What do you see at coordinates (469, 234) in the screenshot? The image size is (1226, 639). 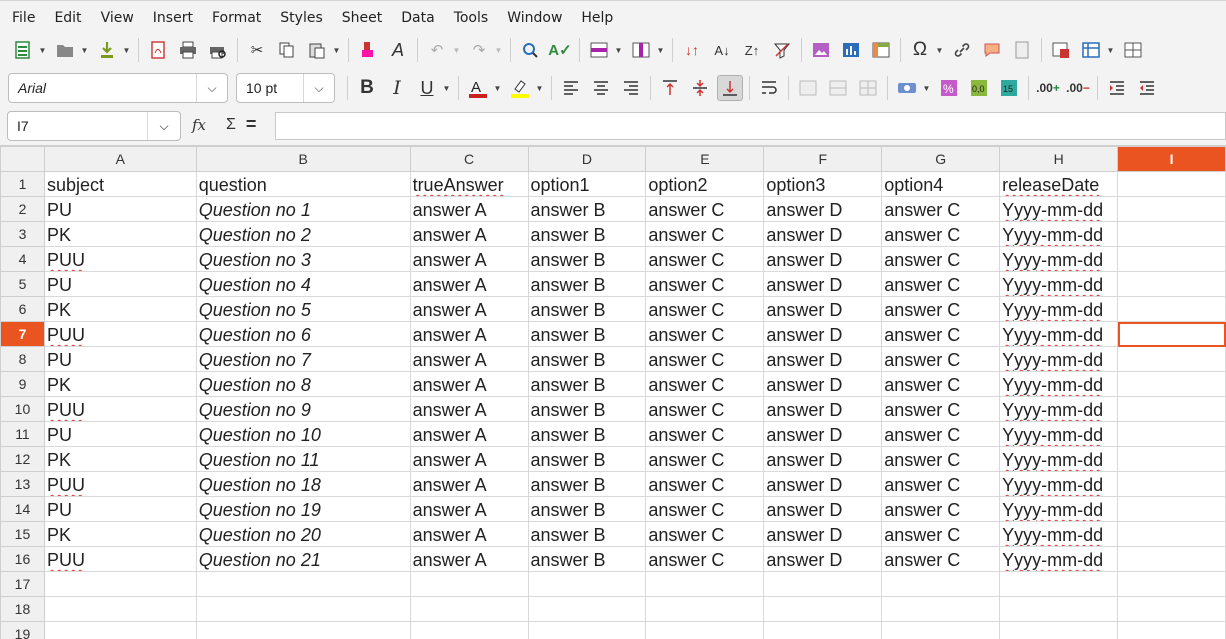 I see `cell-c3: answer A` at bounding box center [469, 234].